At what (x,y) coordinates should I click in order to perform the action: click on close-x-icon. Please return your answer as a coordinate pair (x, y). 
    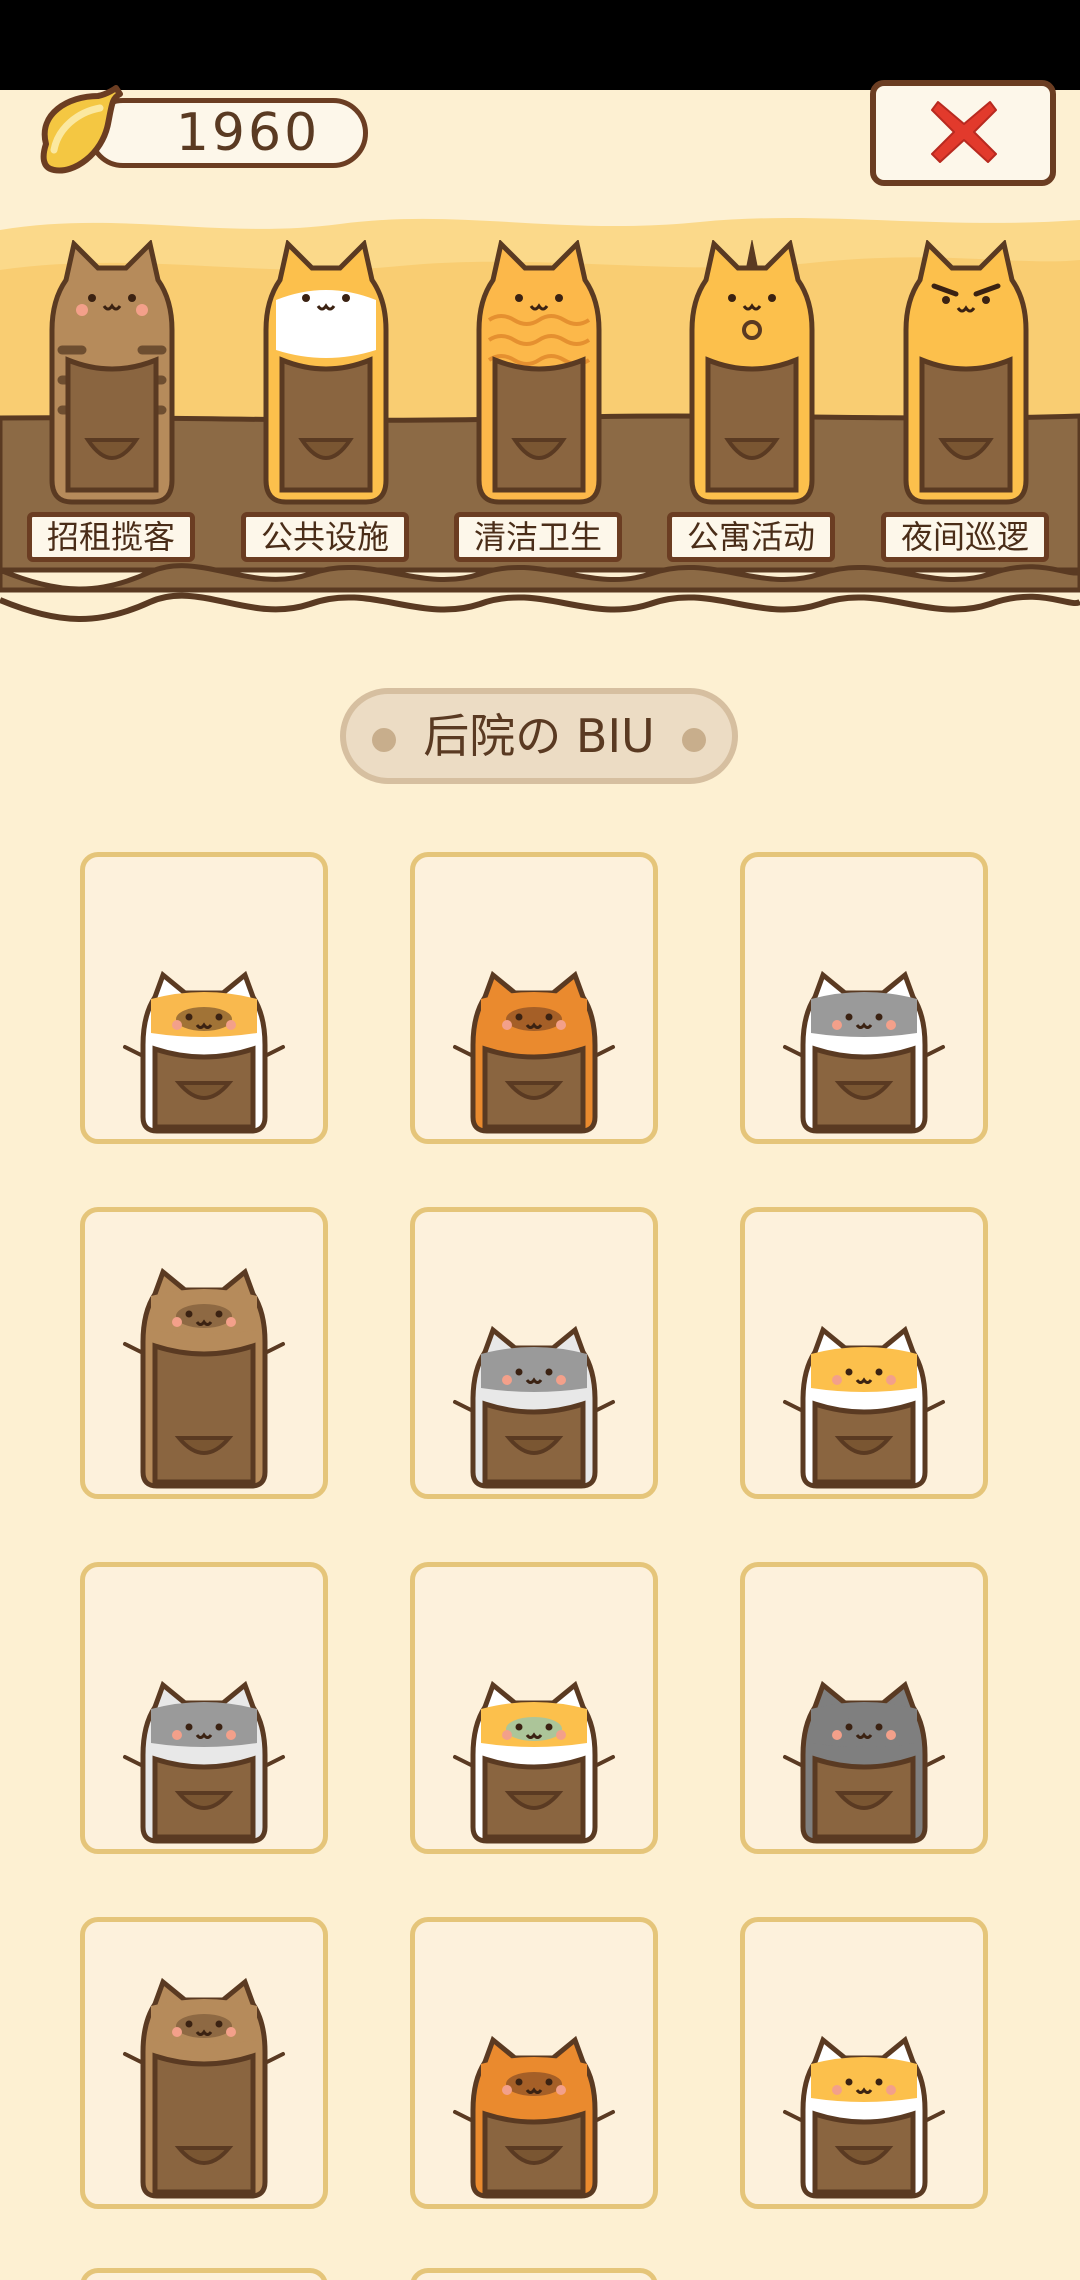
    Looking at the image, I should click on (964, 132).